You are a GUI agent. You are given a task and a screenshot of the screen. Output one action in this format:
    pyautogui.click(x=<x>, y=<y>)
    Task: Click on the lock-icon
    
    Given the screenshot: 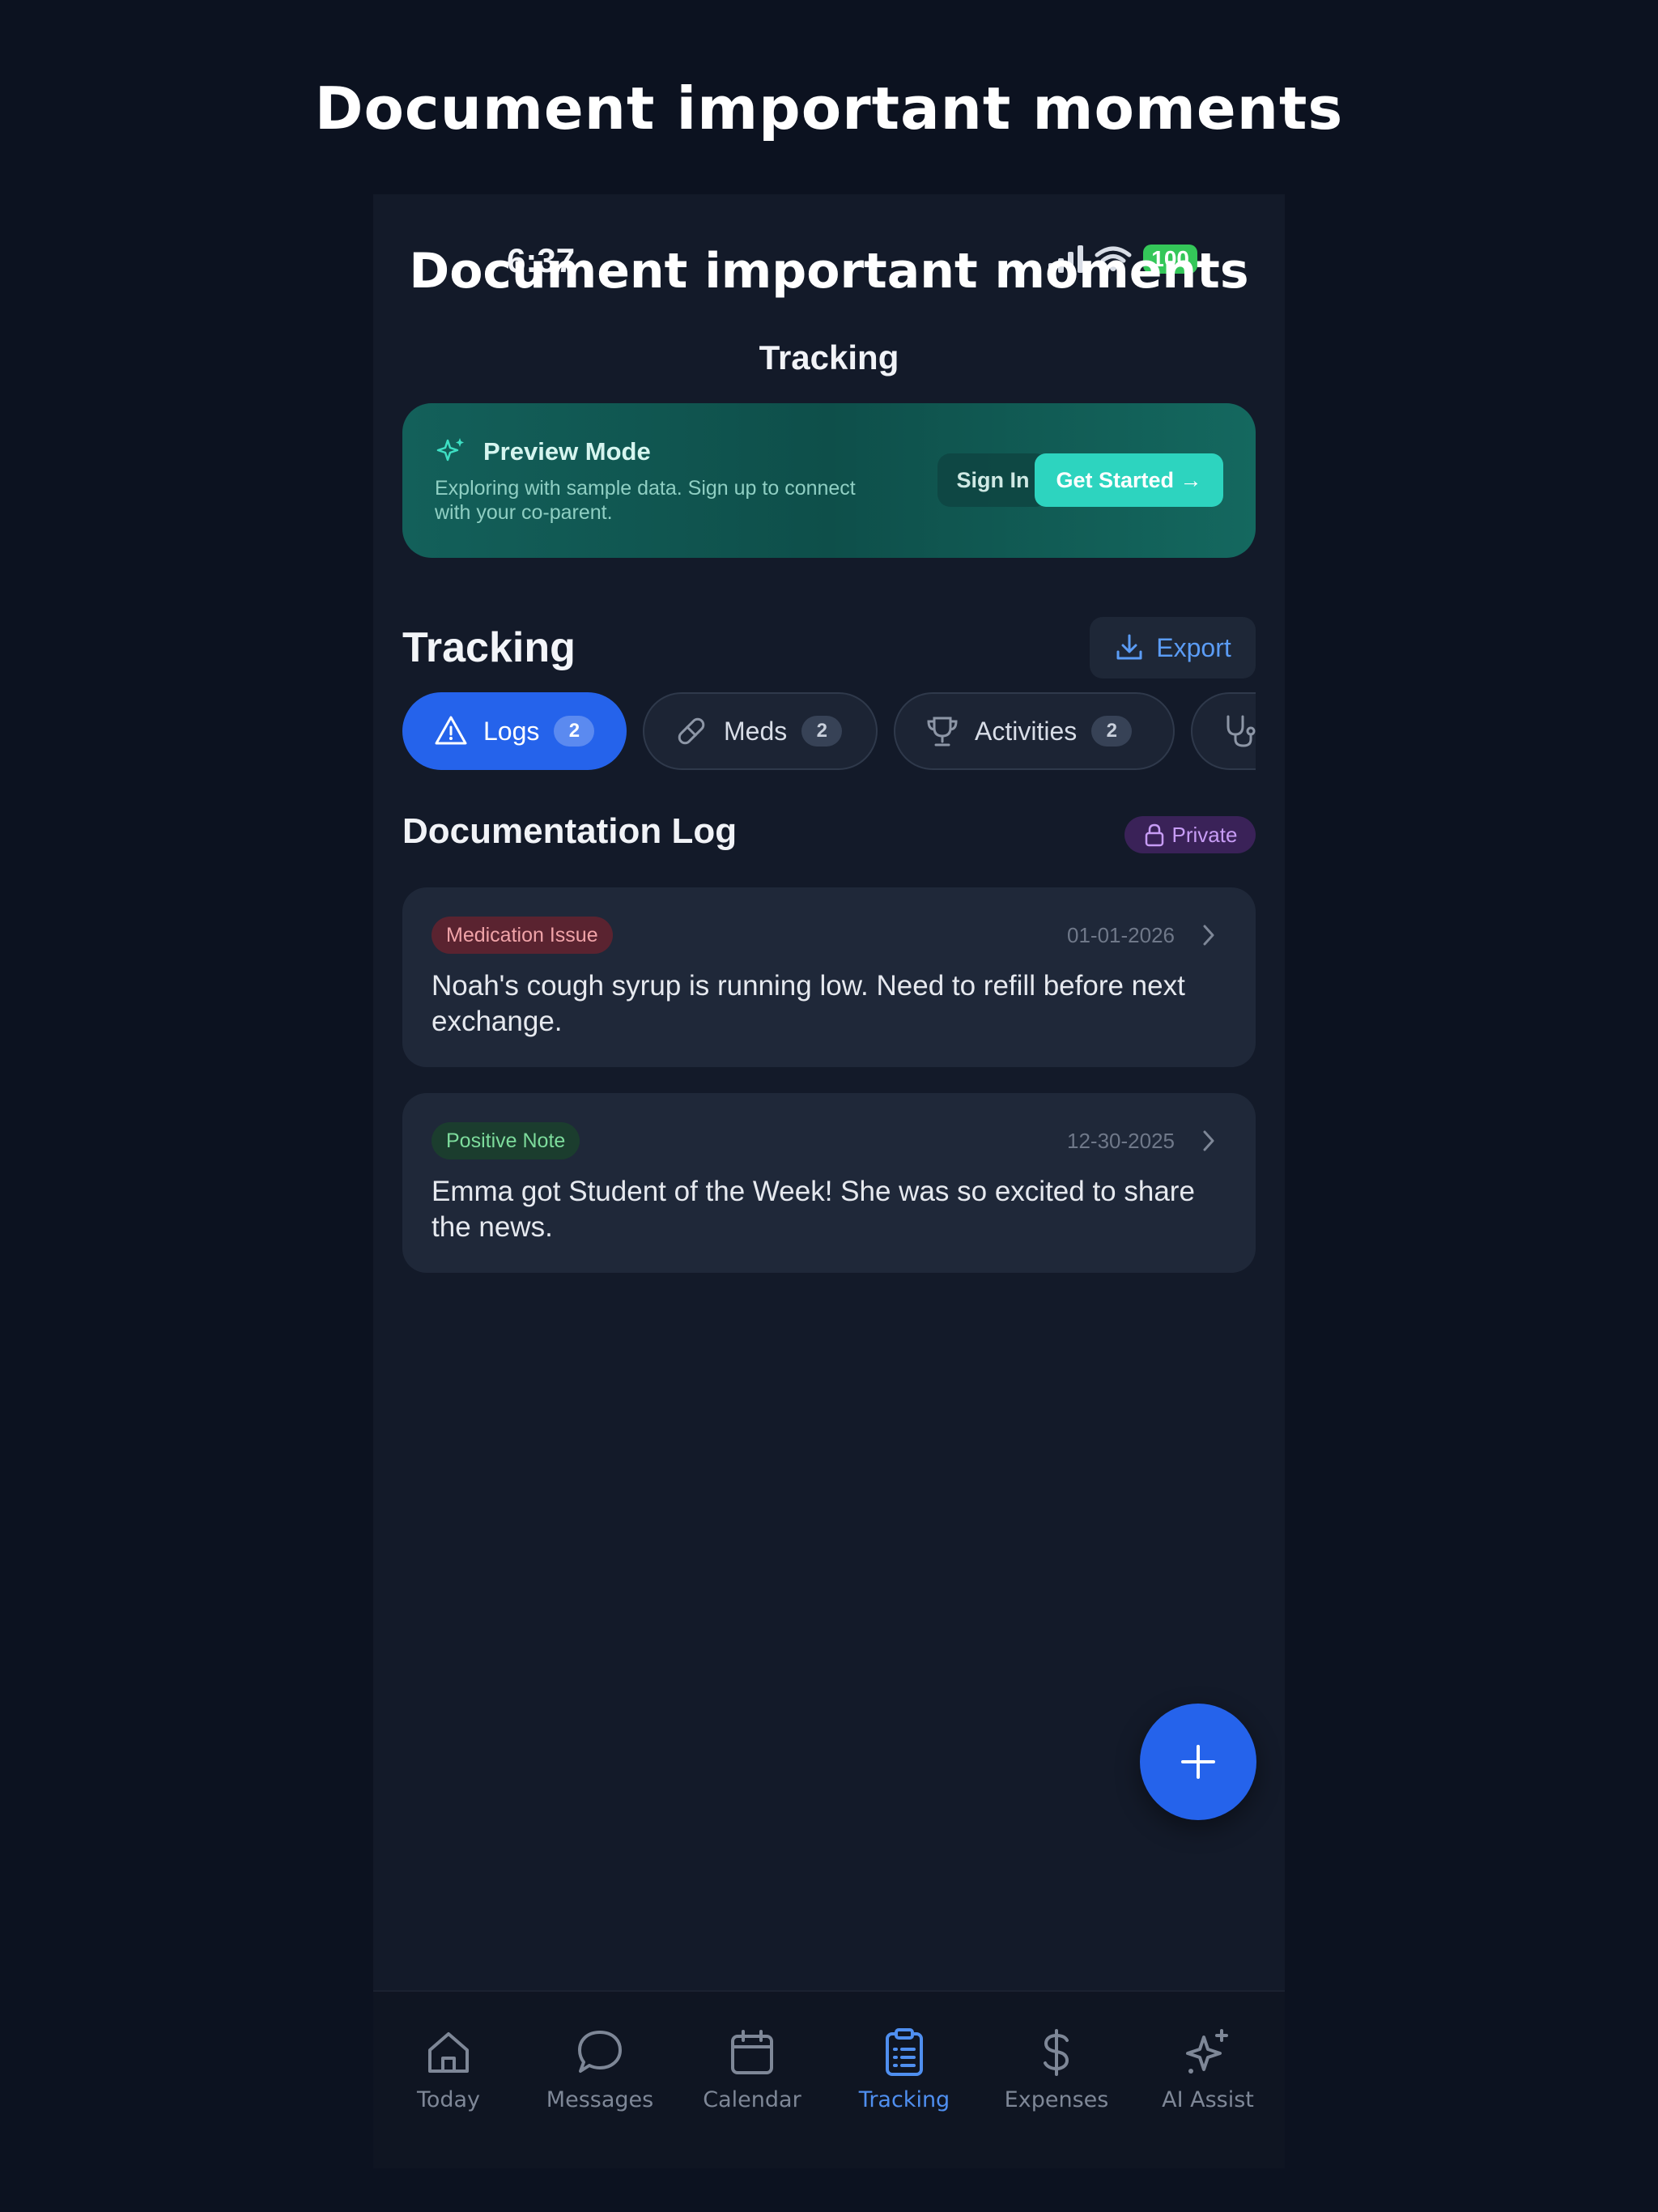 What is the action you would take?
    pyautogui.click(x=1154, y=835)
    